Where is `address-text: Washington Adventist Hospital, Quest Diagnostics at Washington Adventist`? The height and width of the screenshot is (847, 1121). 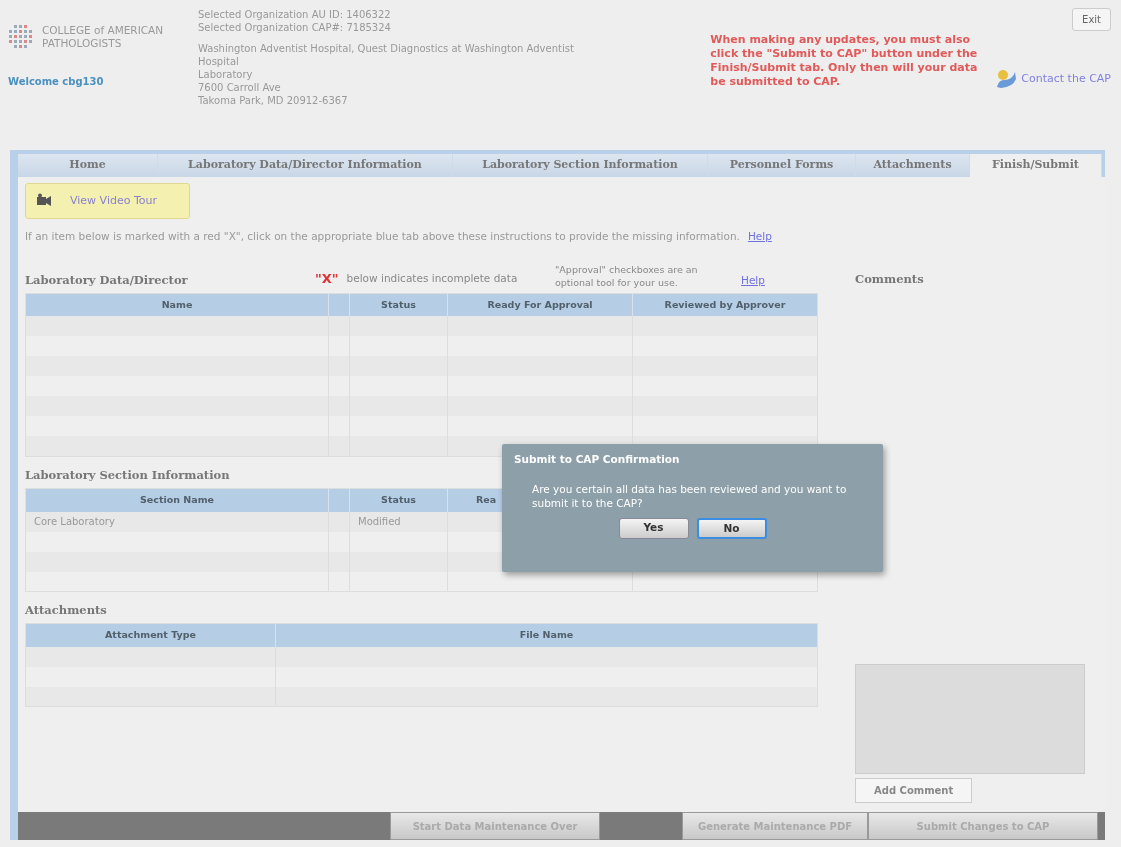
address-text: Washington Adventist Hospital, Quest Diagnostics at Washington Adventist is located at coordinates (386, 48).